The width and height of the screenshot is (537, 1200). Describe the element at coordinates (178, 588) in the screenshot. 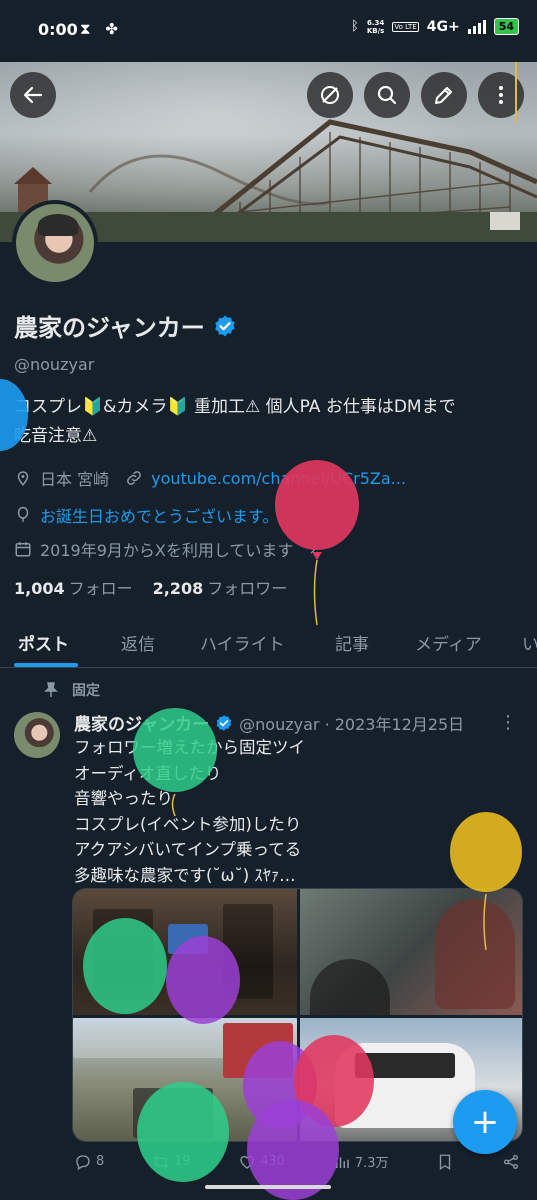

I see `followers-count: 2,208` at that location.